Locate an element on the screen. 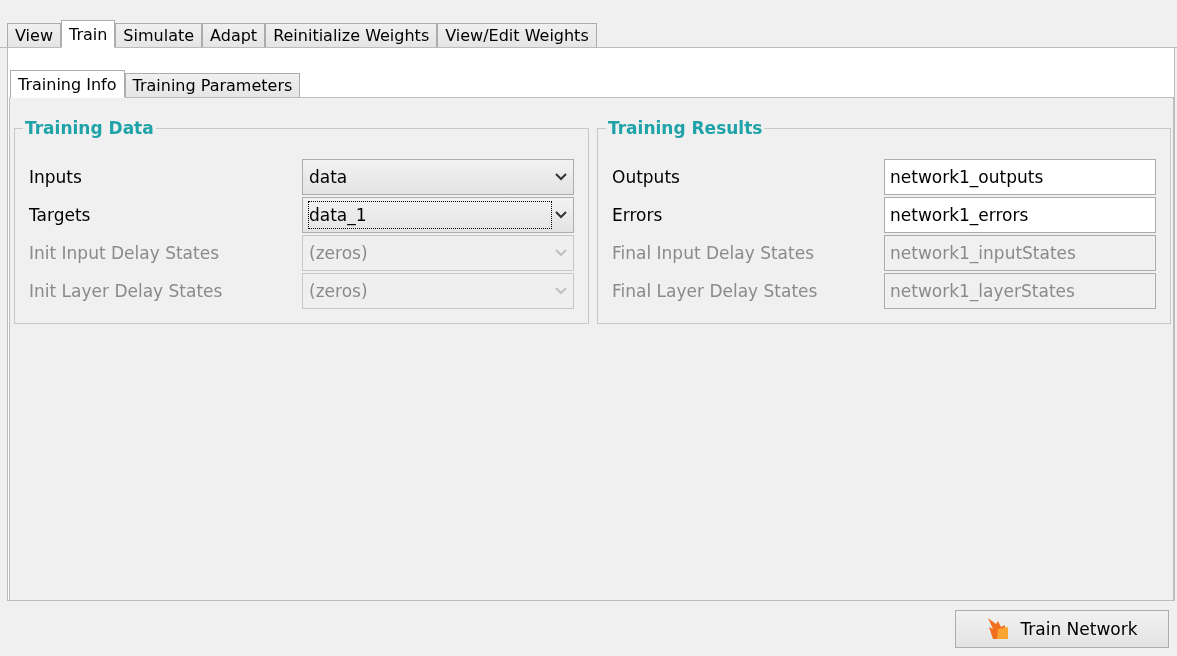  tab: Simulate is located at coordinates (159, 35).